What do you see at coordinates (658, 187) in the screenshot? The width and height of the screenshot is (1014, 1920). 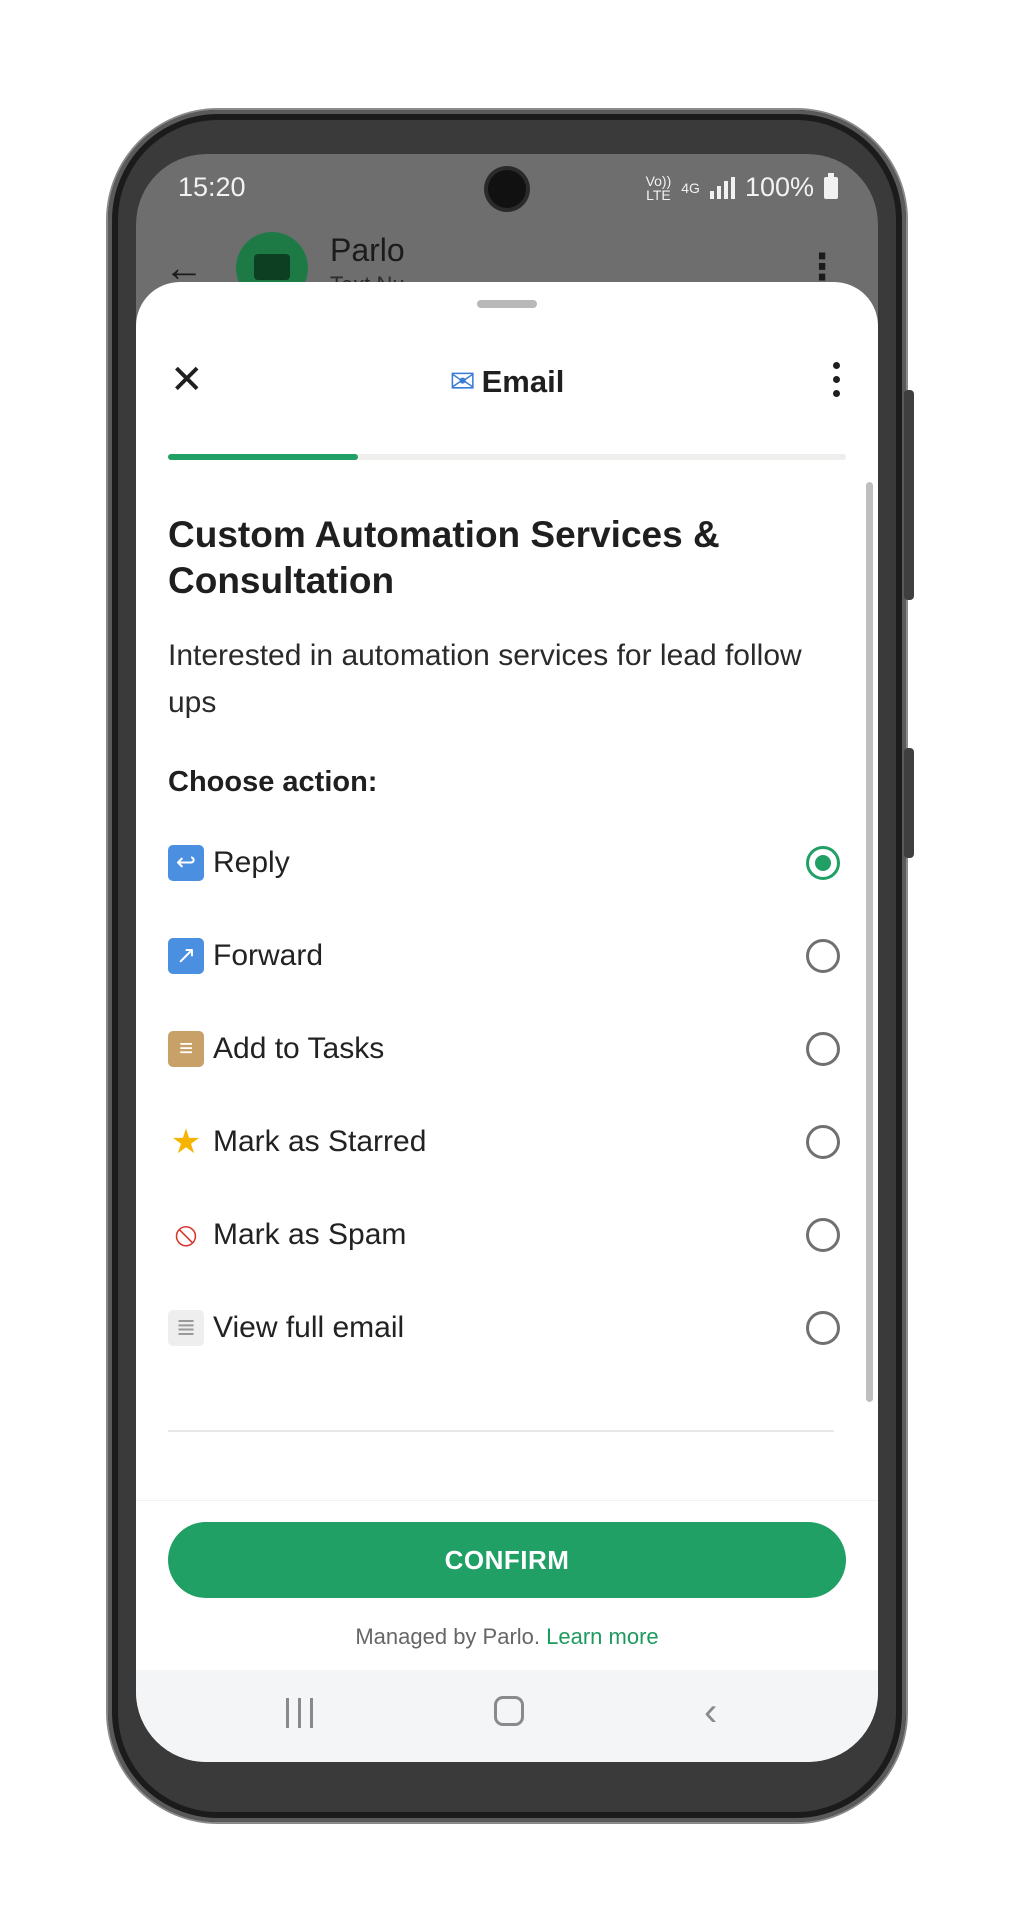 I see `volte-icon: Vo)) LTE` at bounding box center [658, 187].